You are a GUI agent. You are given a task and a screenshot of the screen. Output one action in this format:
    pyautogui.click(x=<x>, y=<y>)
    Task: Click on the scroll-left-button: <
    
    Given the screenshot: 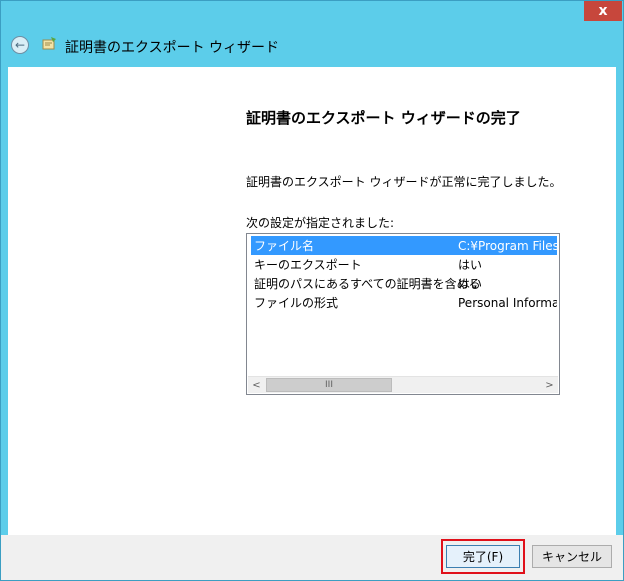 What is the action you would take?
    pyautogui.click(x=256, y=385)
    